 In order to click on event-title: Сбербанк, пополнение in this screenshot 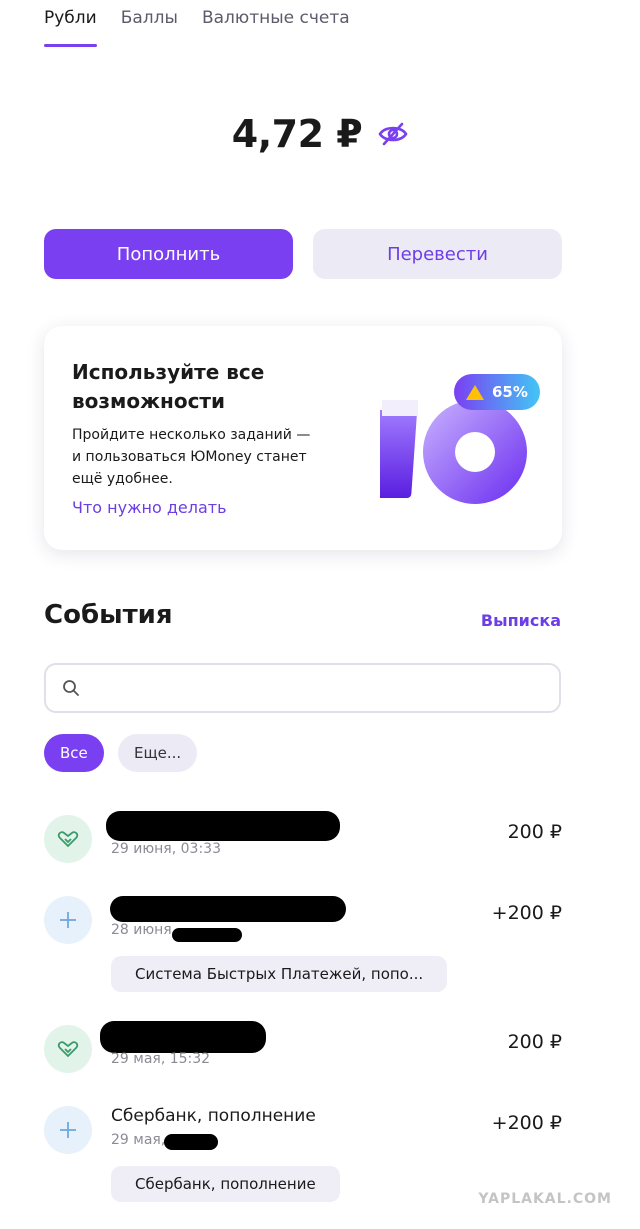, I will do `click(213, 1116)`.